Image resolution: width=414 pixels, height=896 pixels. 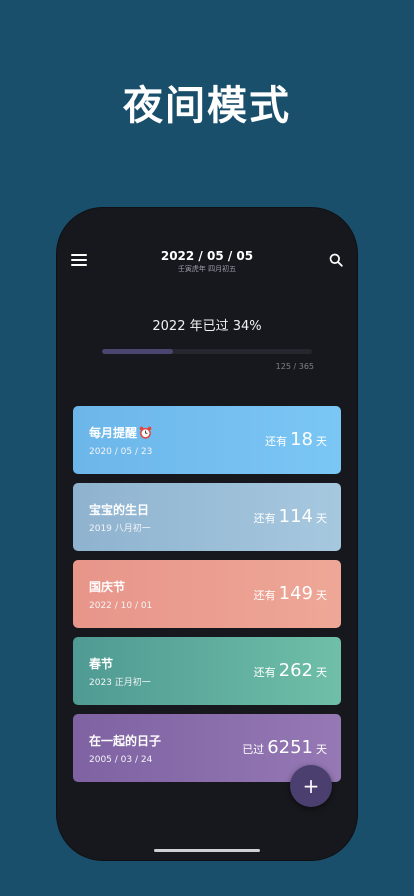 What do you see at coordinates (207, 671) in the screenshot?
I see `event-card-spring-festival: 春节 2023 正月初一 还有 262 天` at bounding box center [207, 671].